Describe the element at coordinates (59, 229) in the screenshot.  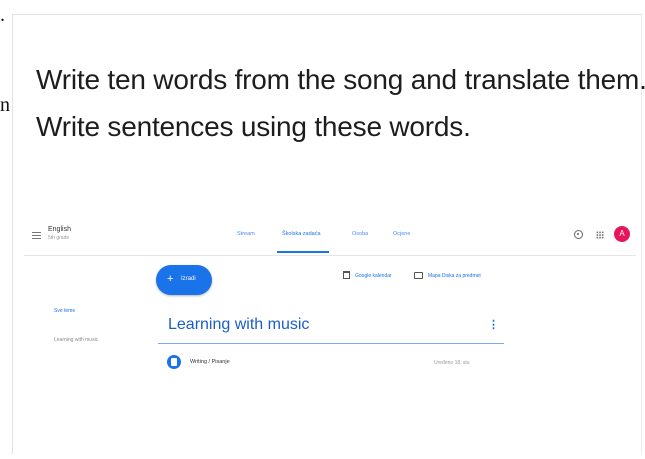
I see `course-name: English` at that location.